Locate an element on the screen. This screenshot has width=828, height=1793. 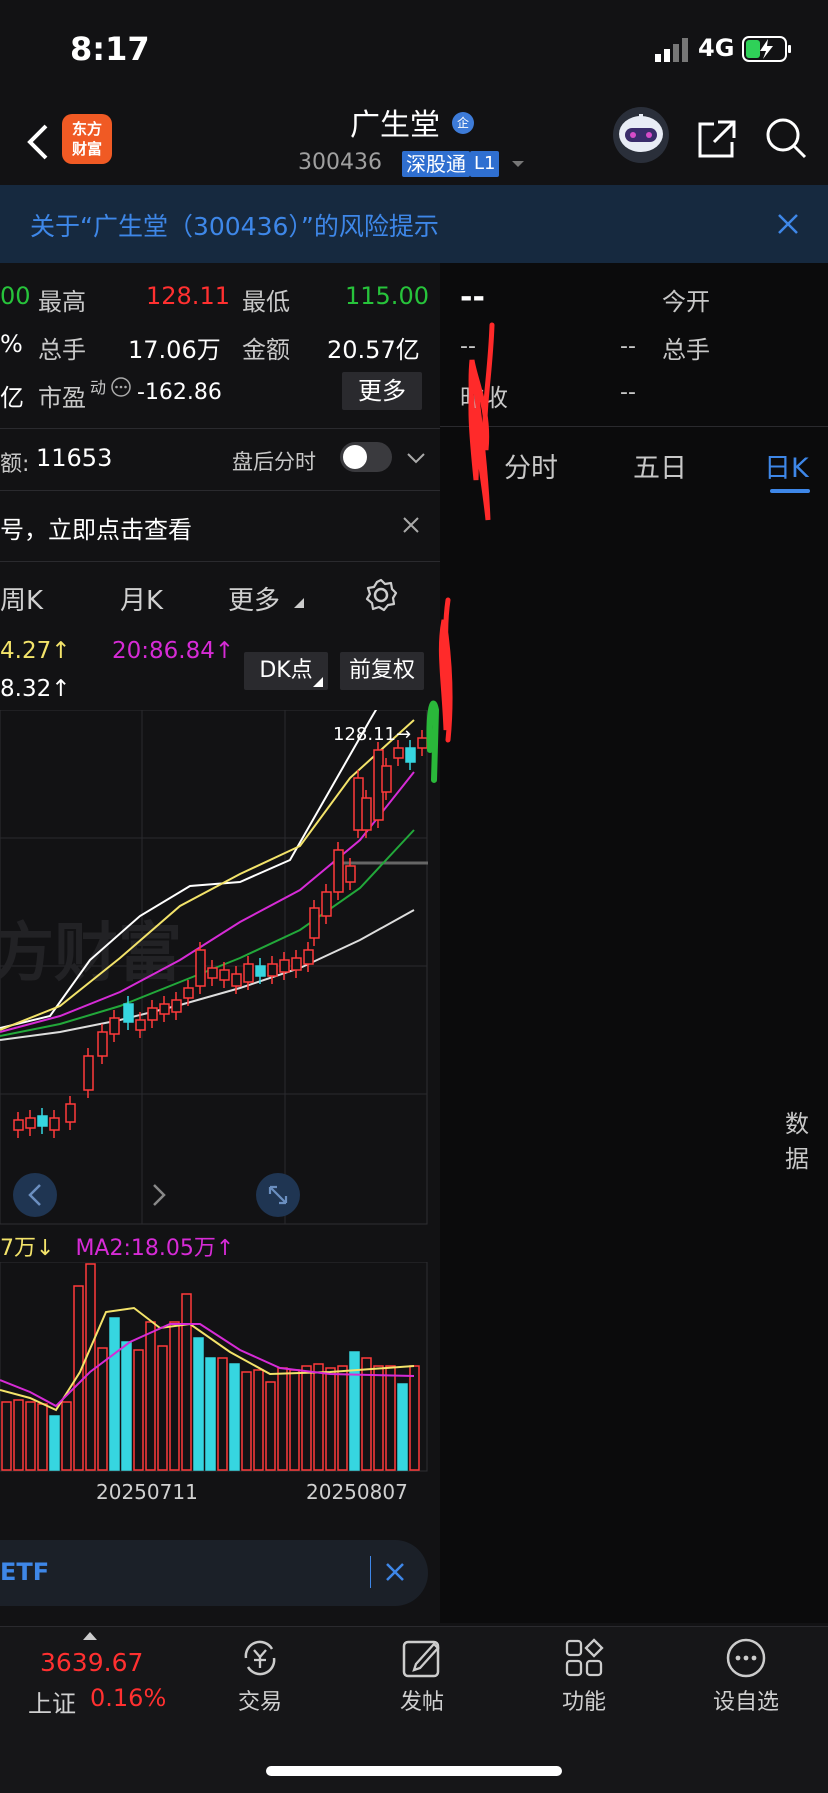
more-dots-icon is located at coordinates (746, 1658).